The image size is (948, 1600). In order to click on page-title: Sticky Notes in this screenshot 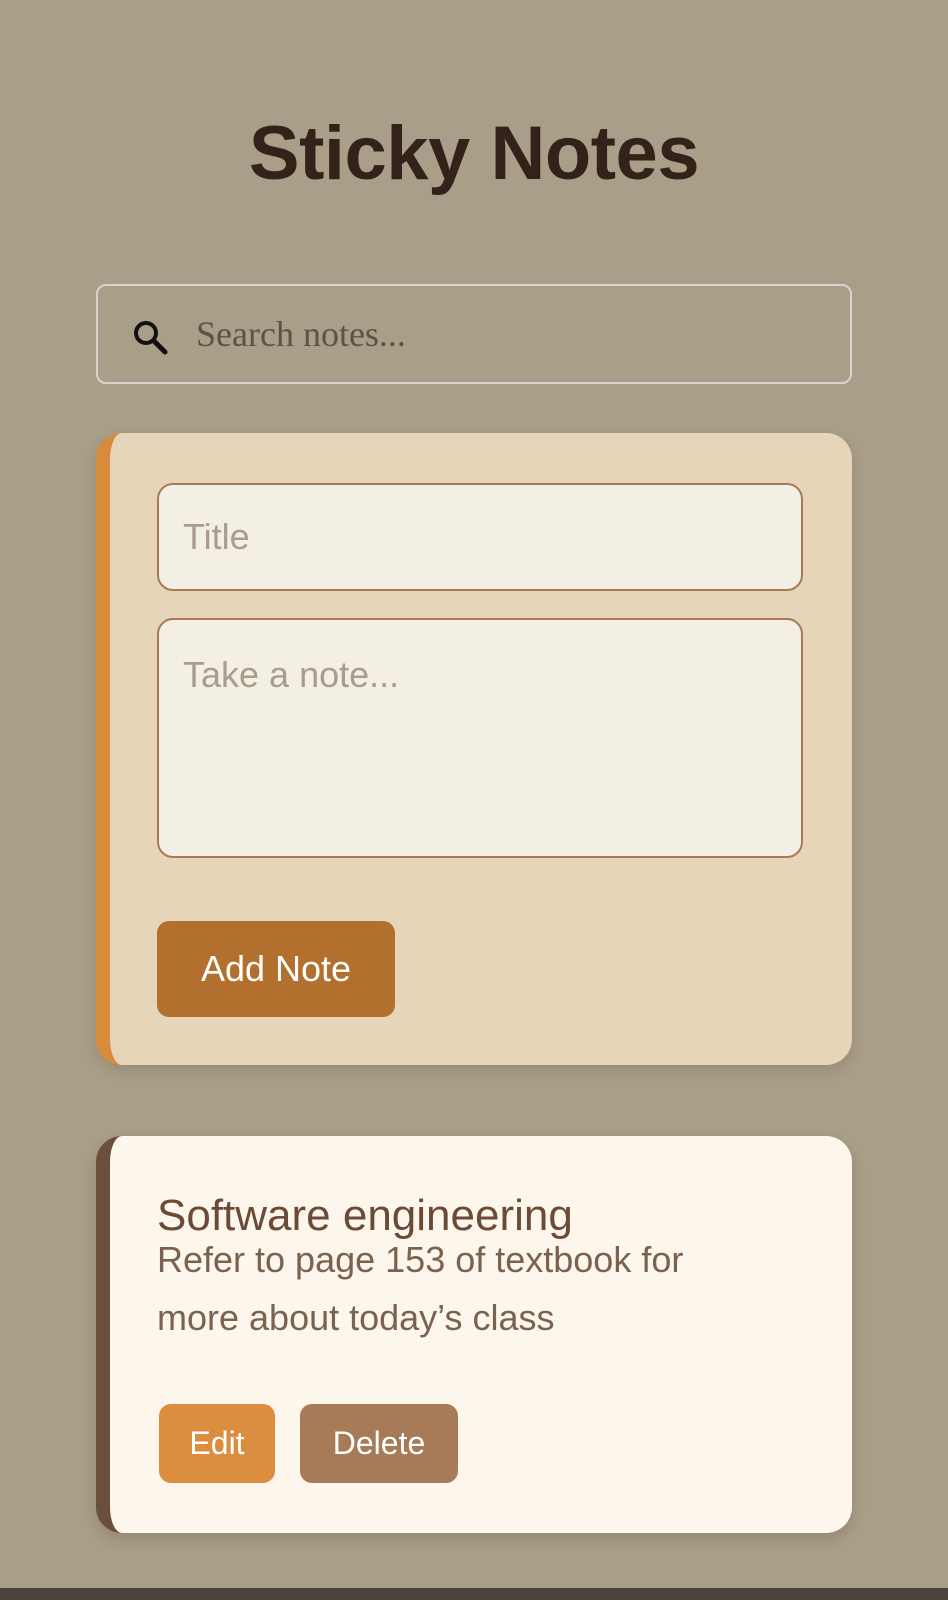, I will do `click(474, 153)`.